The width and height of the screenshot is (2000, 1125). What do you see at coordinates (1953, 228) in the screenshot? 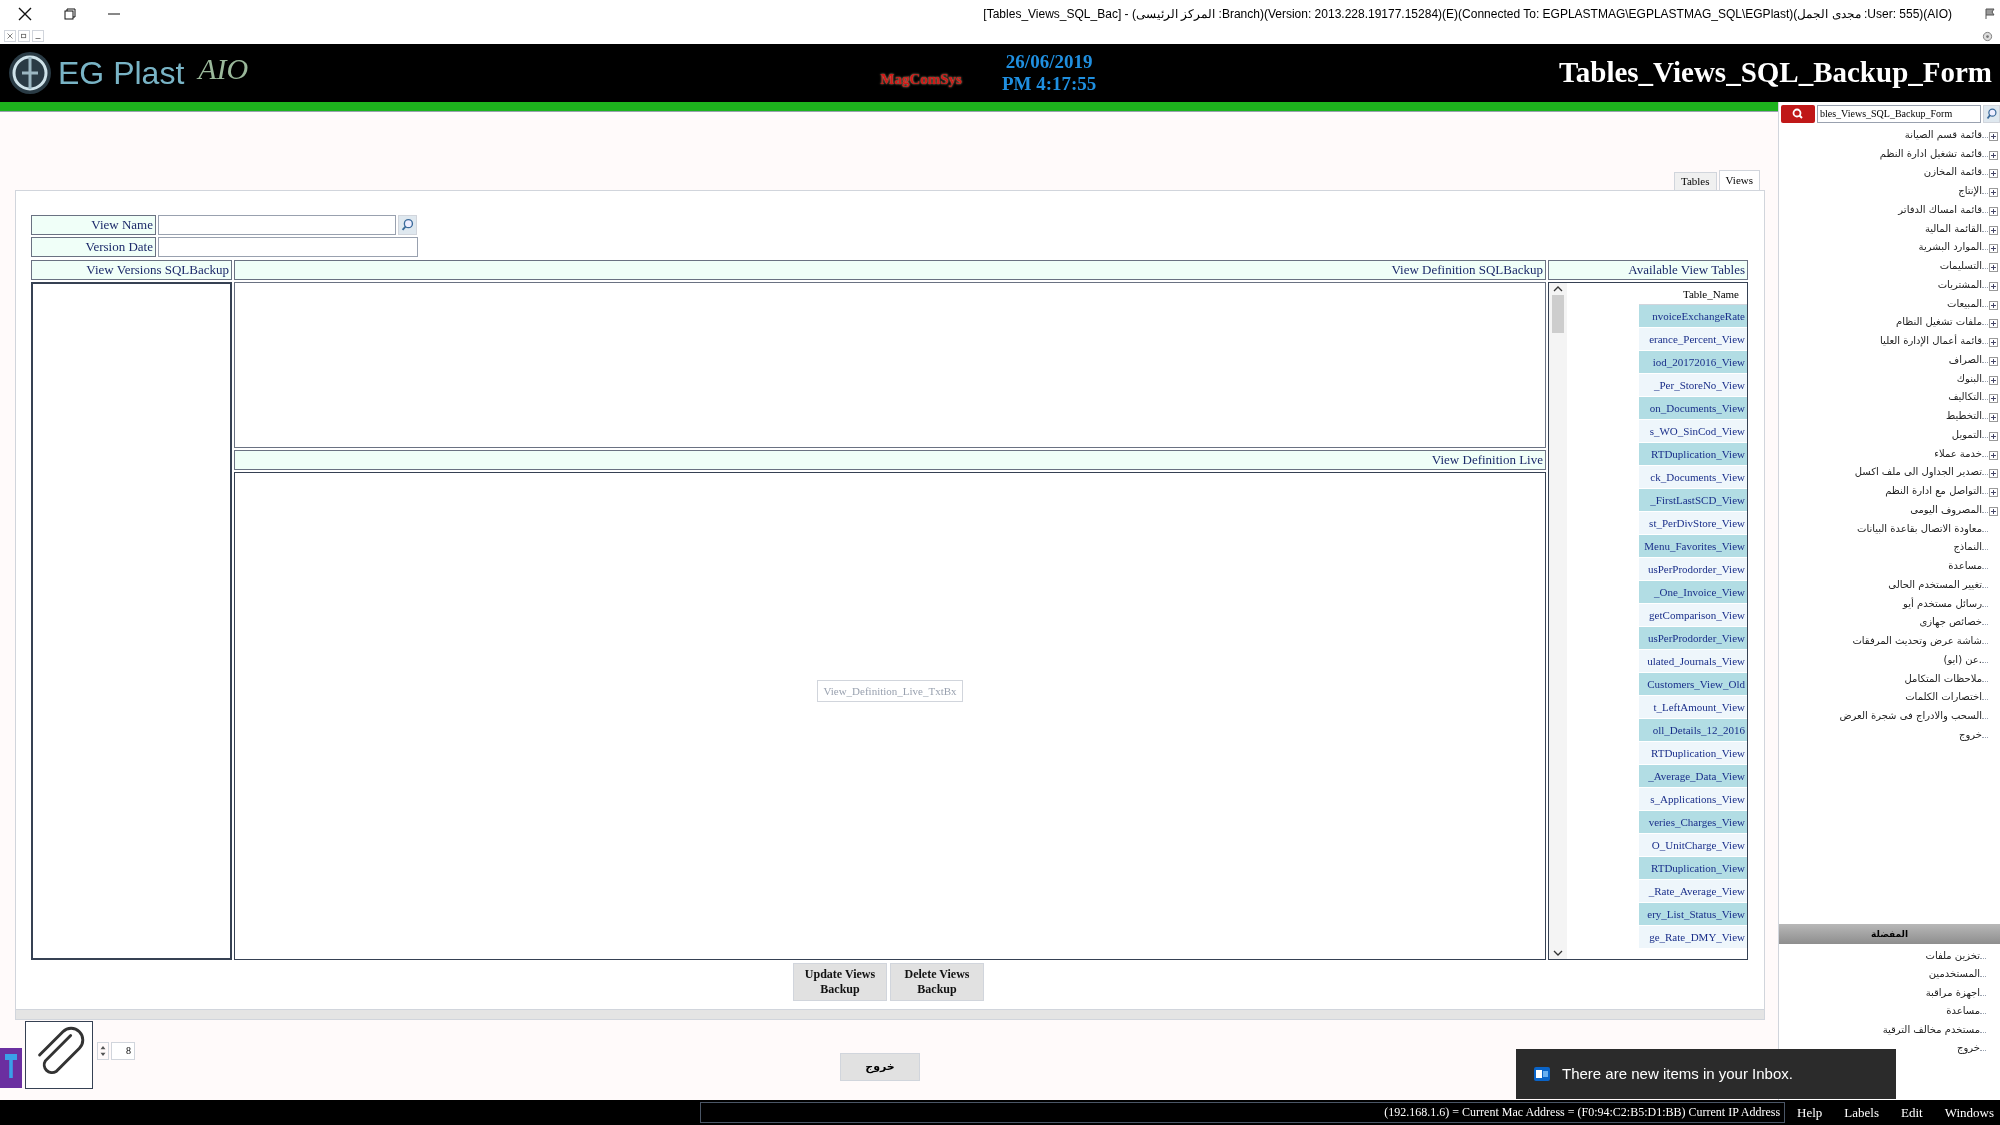
I see `tree-item: القائمة المالية` at bounding box center [1953, 228].